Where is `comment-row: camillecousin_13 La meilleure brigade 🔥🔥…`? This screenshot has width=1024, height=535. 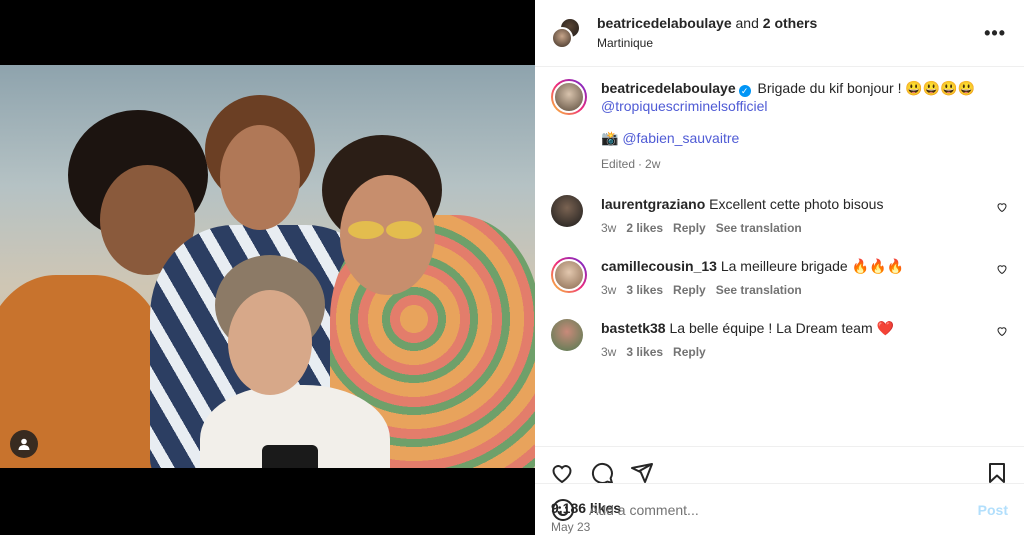
comment-row: camillecousin_13 La meilleure brigade 🔥🔥… is located at coordinates (779, 278).